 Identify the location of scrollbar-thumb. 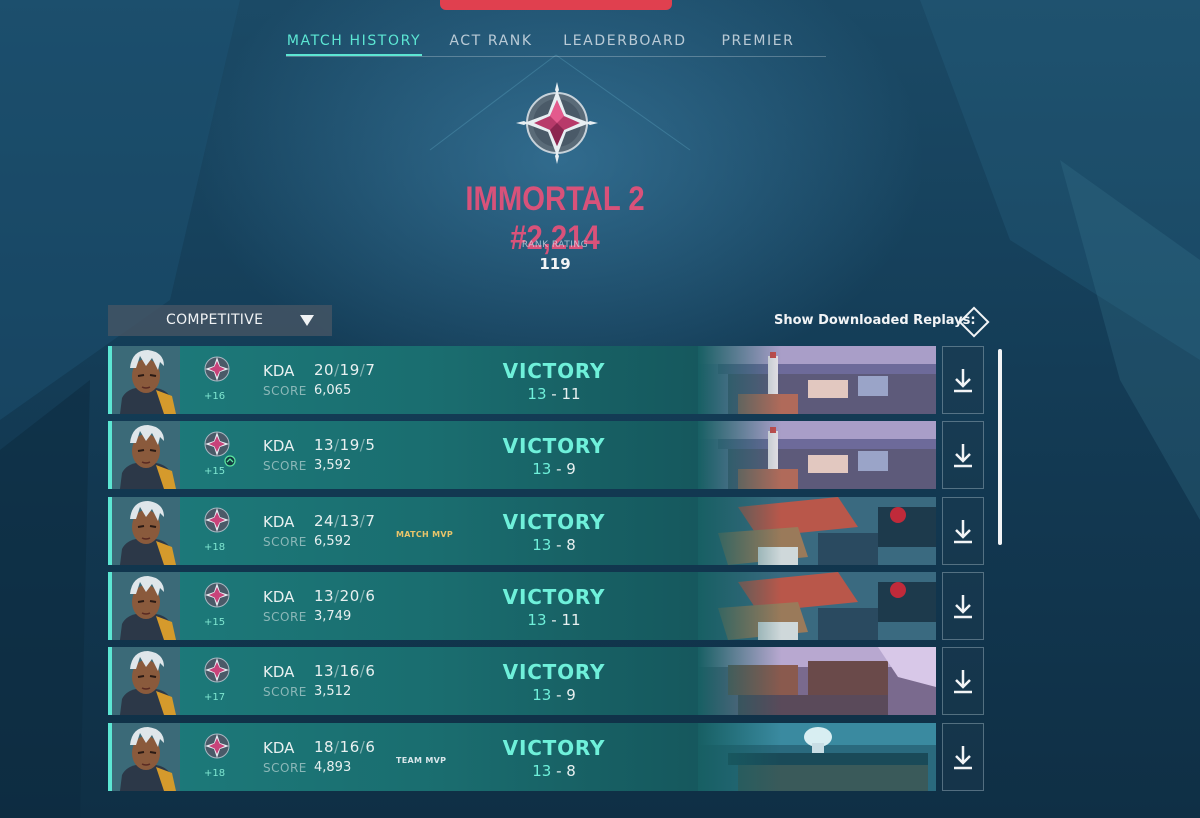
(1000, 447).